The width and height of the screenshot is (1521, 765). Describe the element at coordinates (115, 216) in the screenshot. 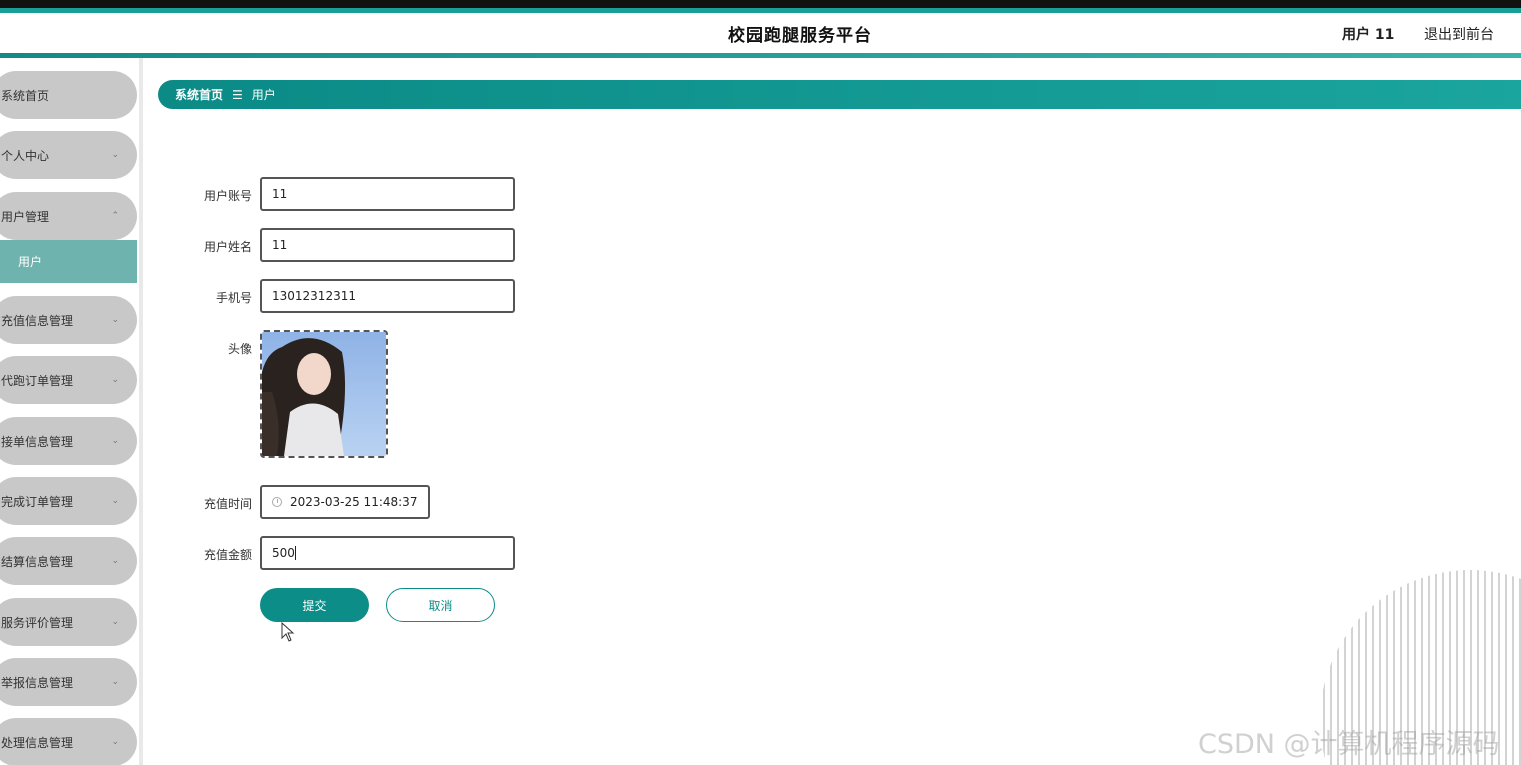

I see `chevron-up-icon: ⌃` at that location.